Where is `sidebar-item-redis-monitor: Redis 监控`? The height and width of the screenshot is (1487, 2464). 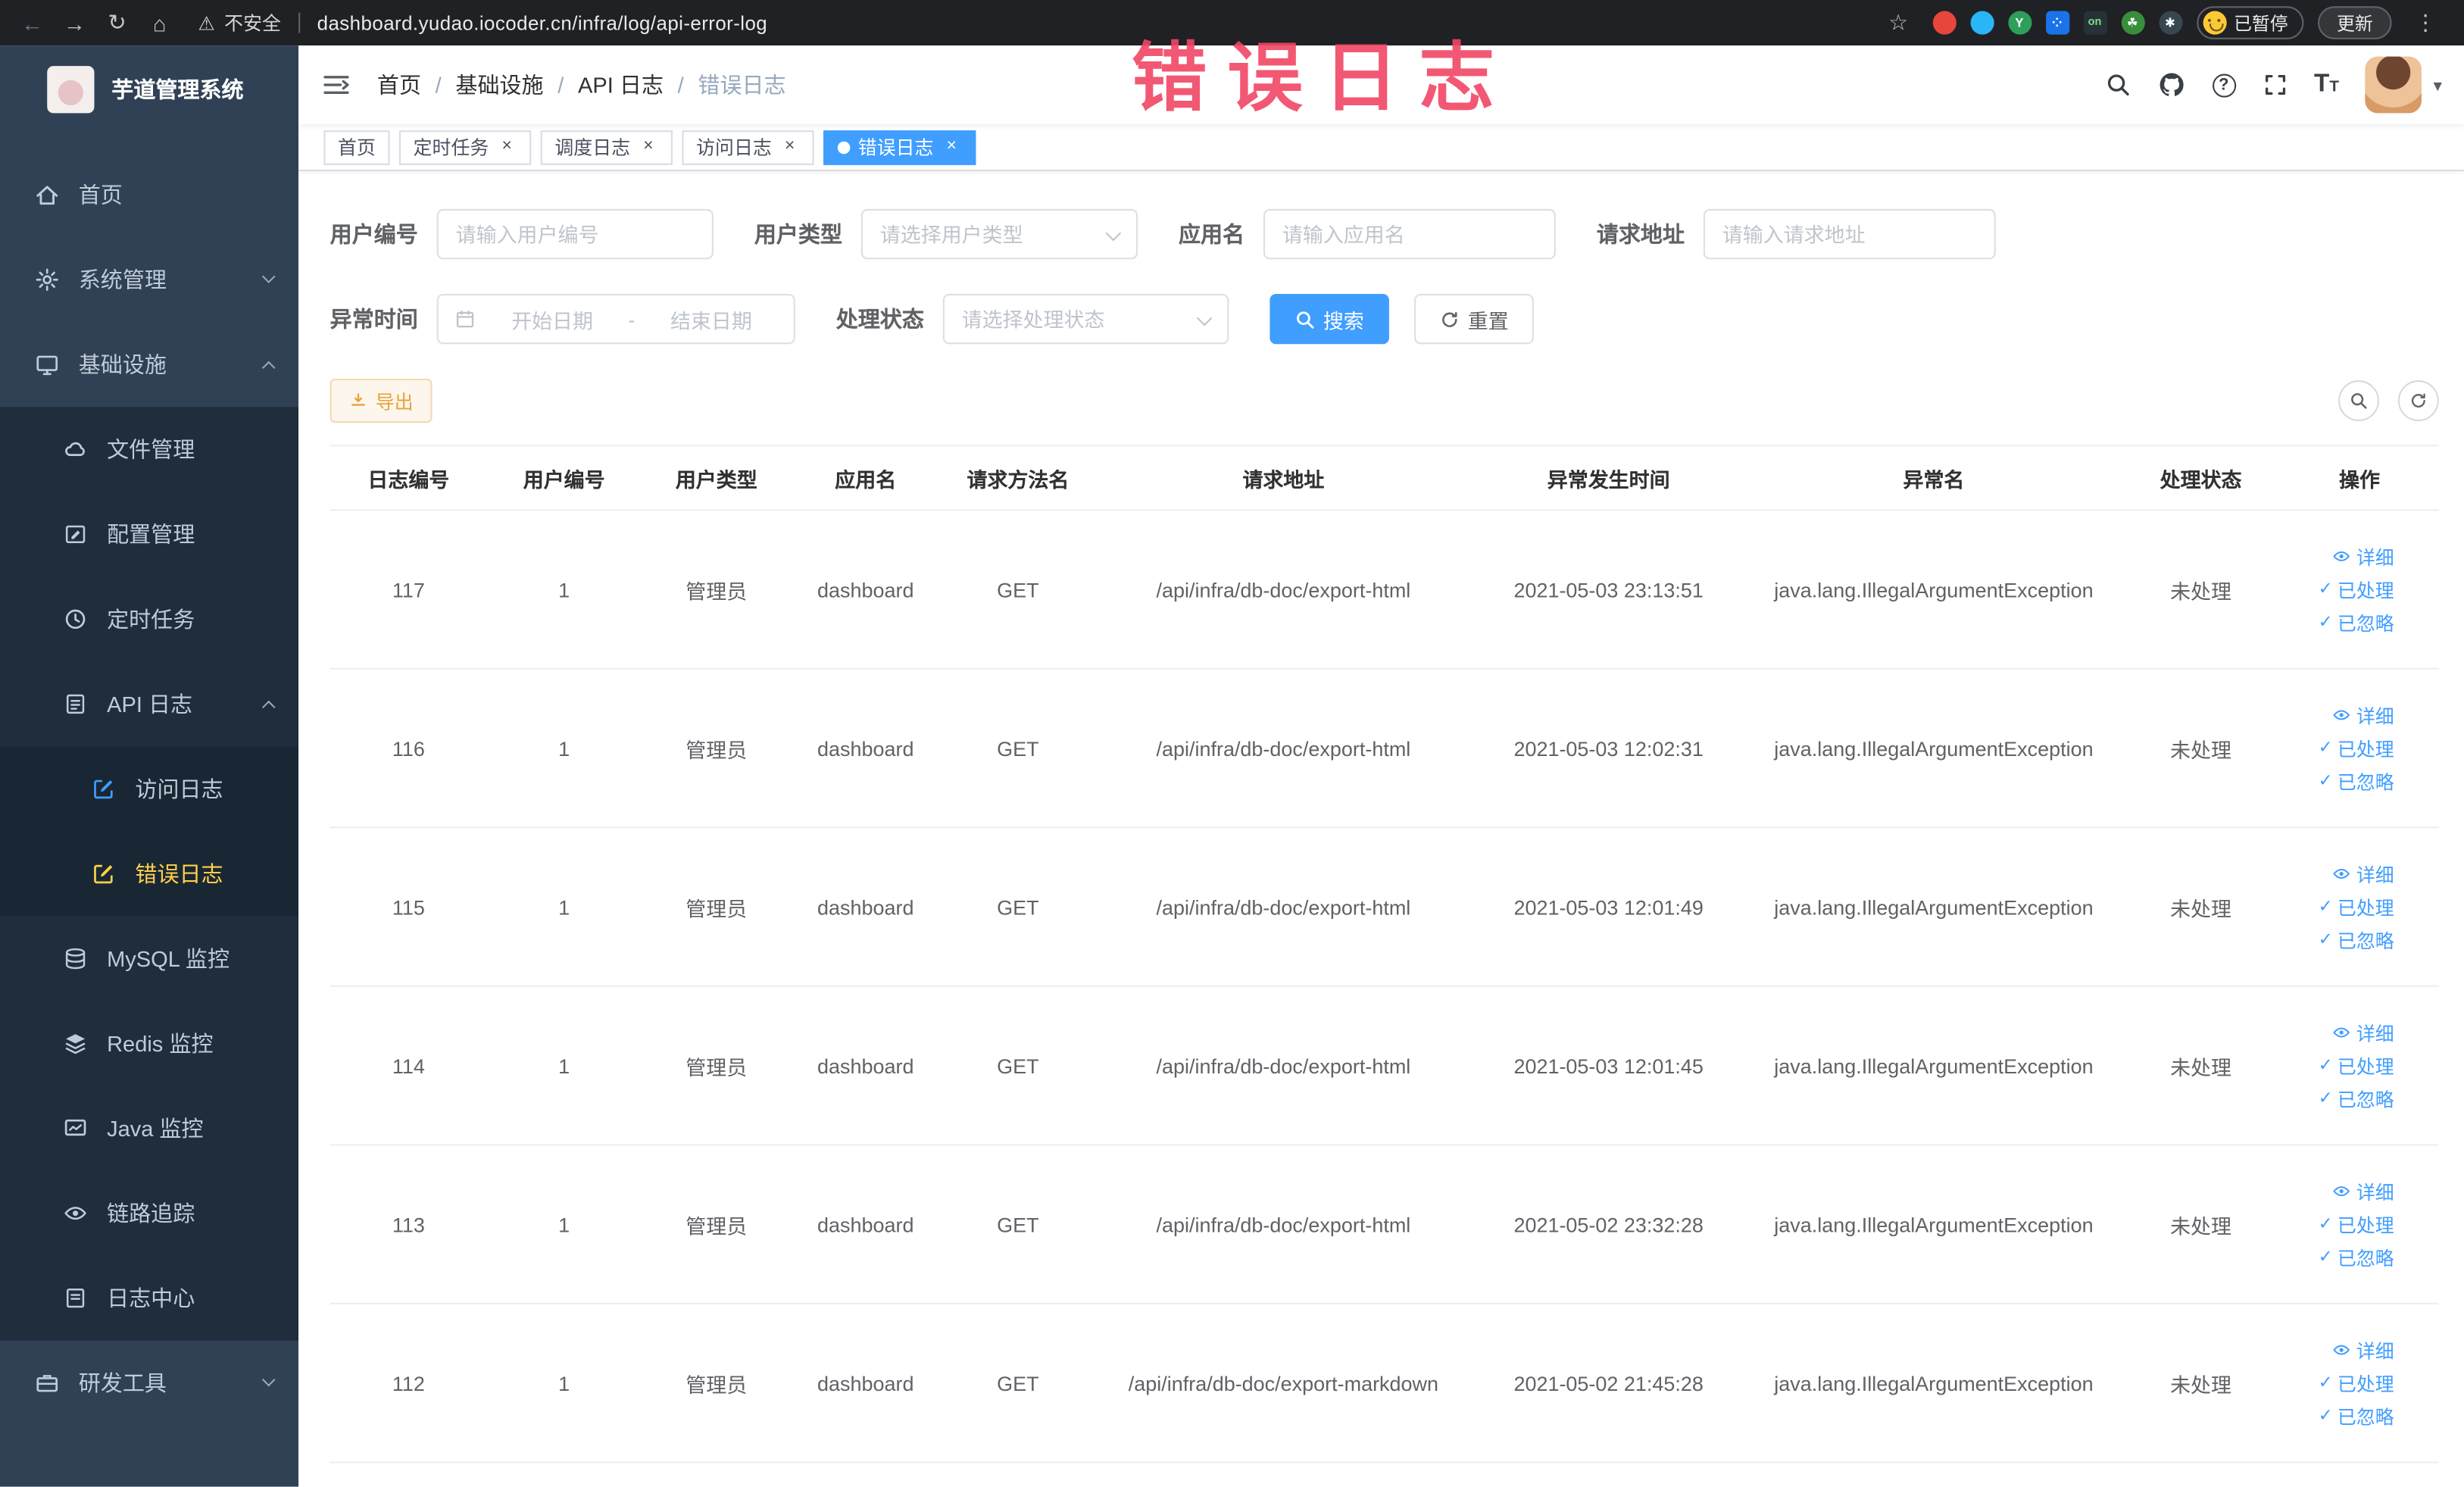 sidebar-item-redis-monitor: Redis 监控 is located at coordinates (149, 1043).